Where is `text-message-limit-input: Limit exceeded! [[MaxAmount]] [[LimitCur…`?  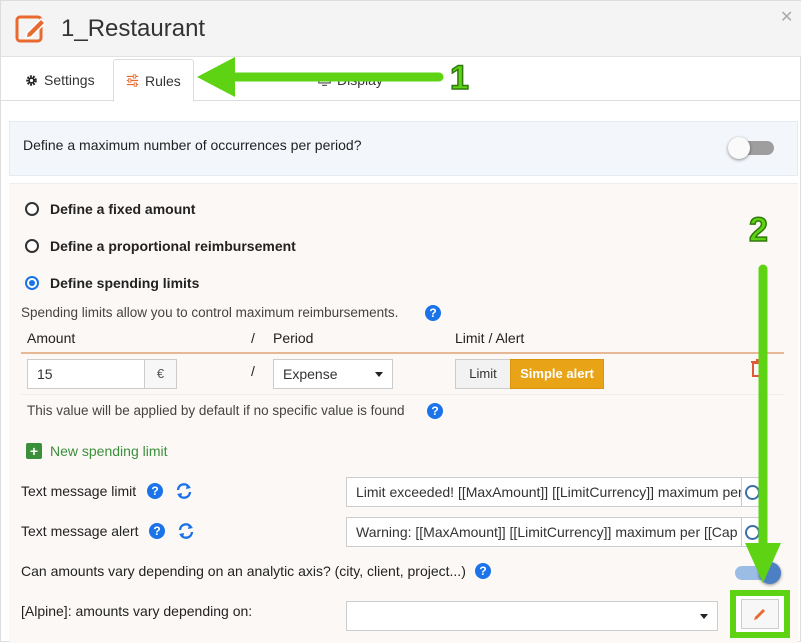
text-message-limit-input: Limit exceeded! [[MaxAmount]] [[LimitCur… is located at coordinates (544, 492).